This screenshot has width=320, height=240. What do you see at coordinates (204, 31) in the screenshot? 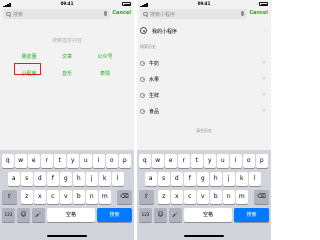
I see `my-mini-programs-entry: 我的小程序 ›` at bounding box center [204, 31].